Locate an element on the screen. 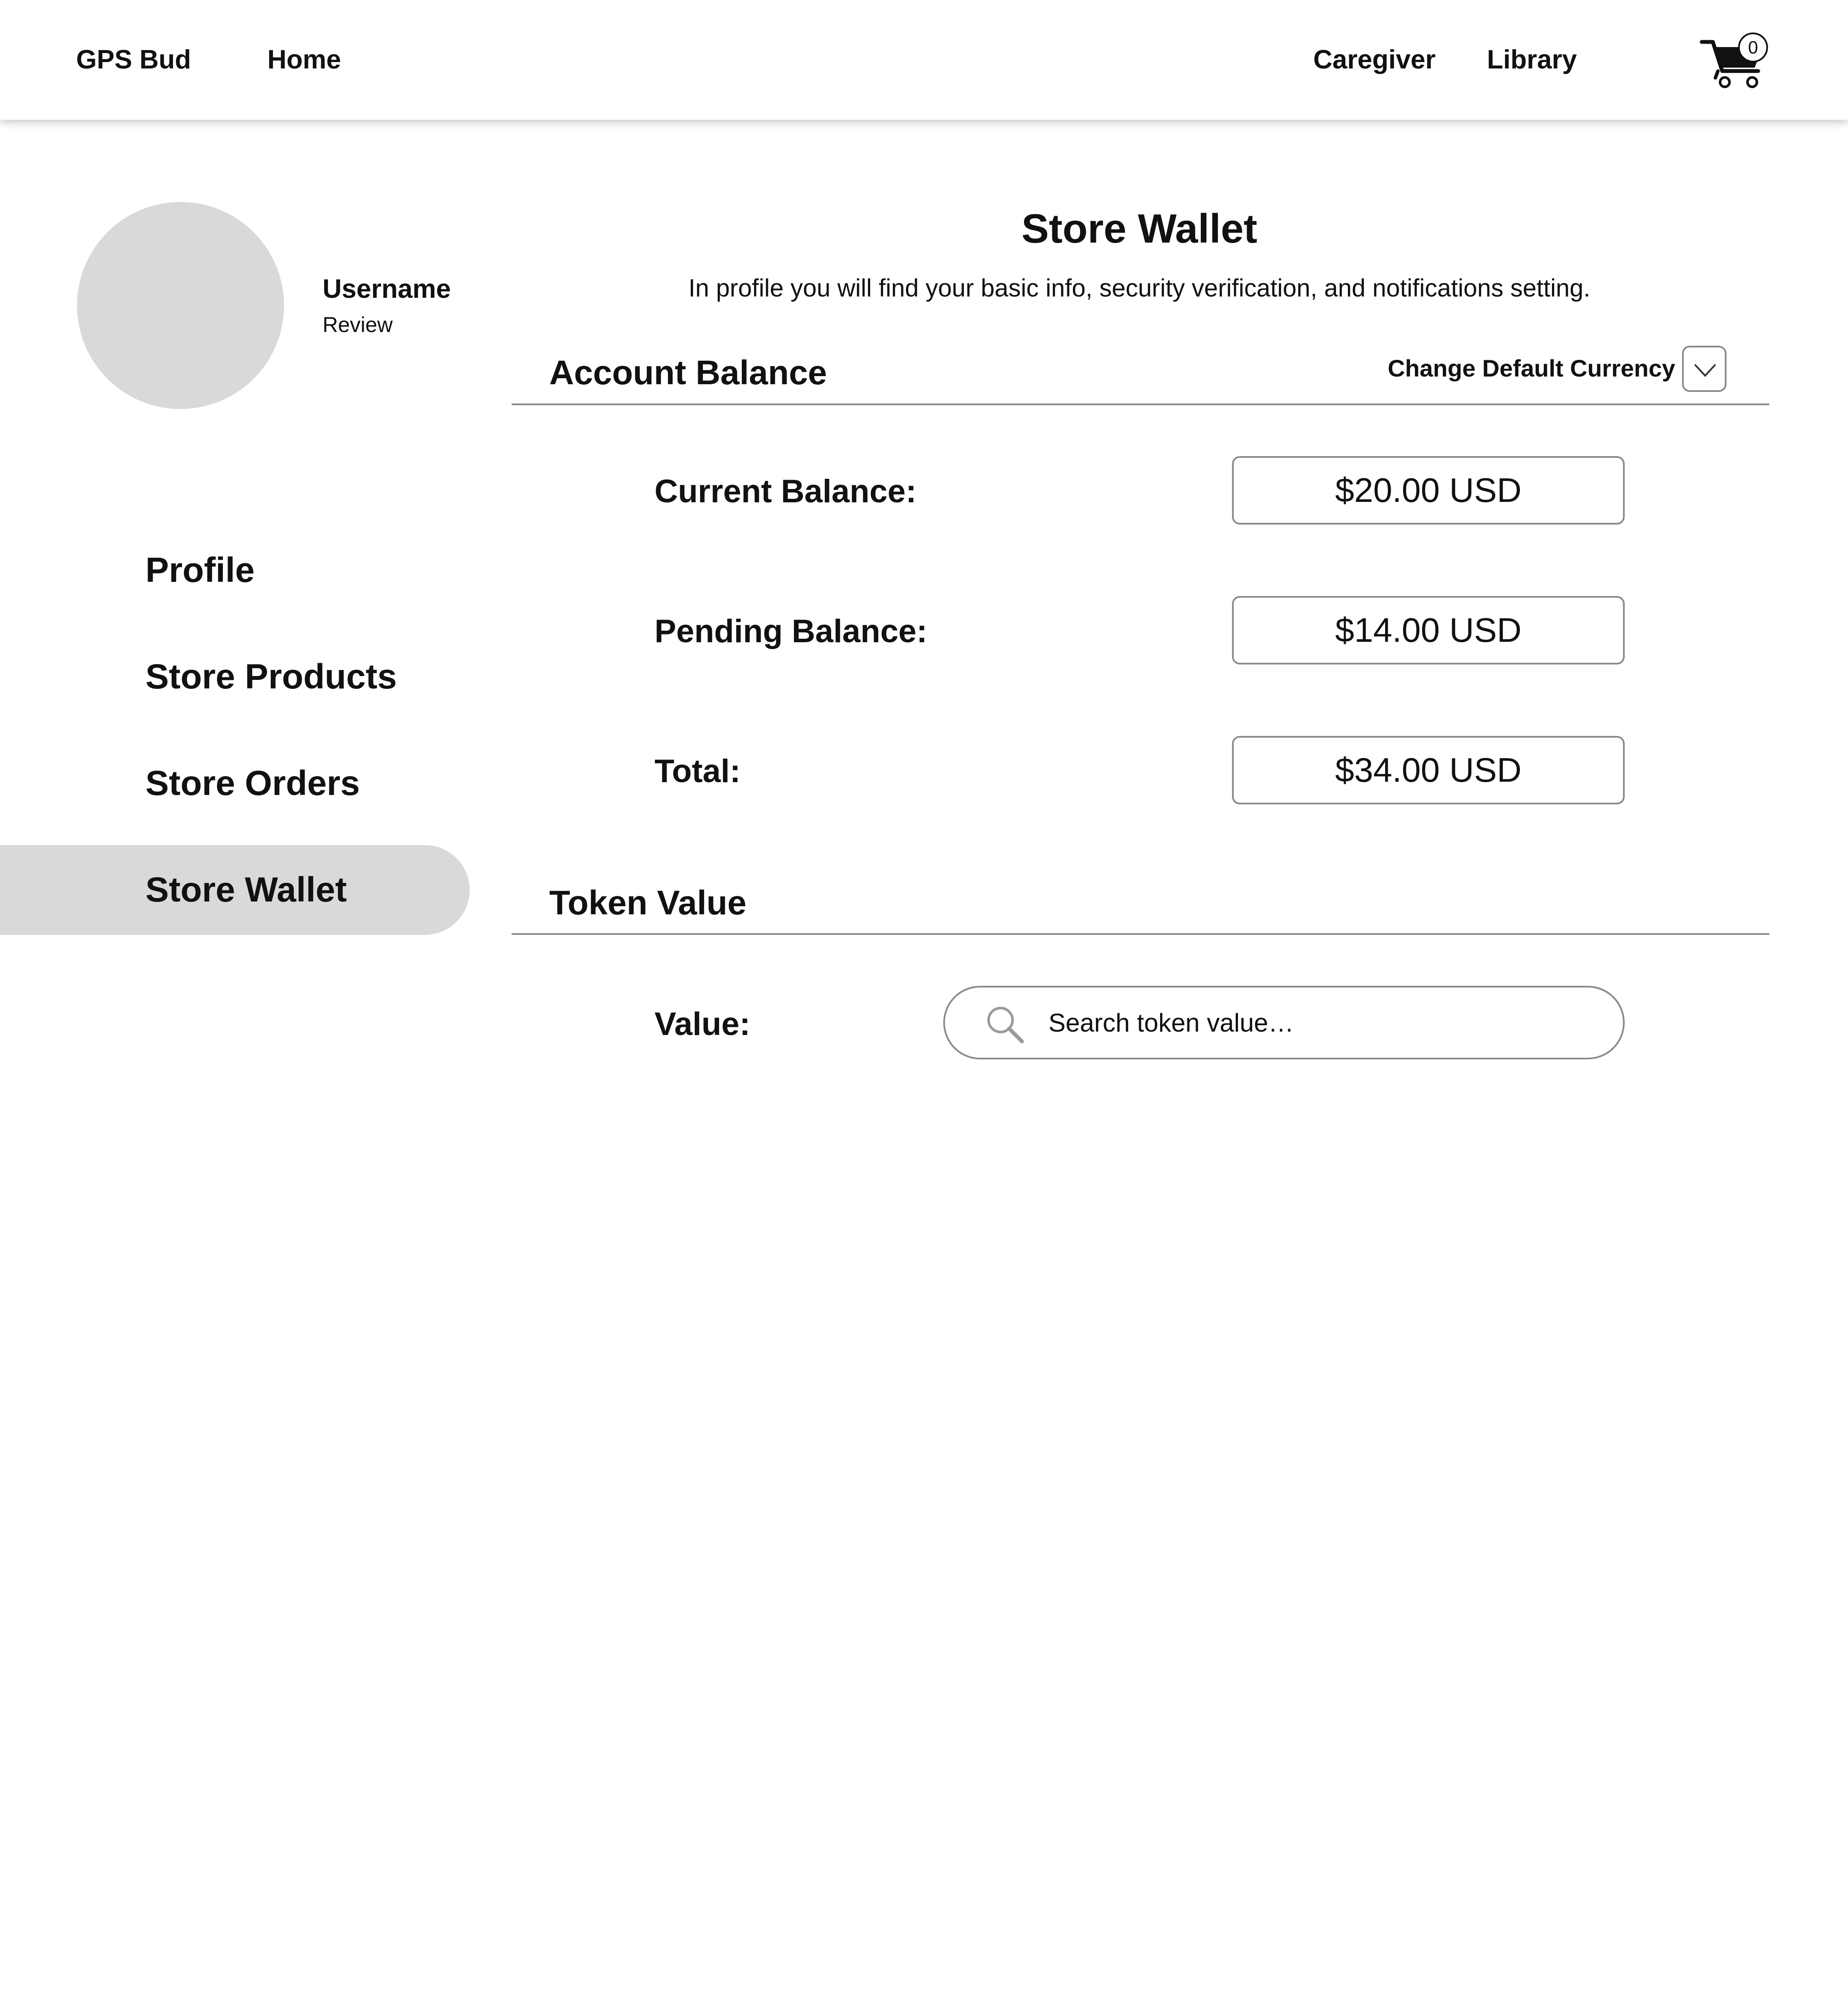 This screenshot has width=1848, height=1996. current-balance-value: $20.00 USD is located at coordinates (1428, 490).